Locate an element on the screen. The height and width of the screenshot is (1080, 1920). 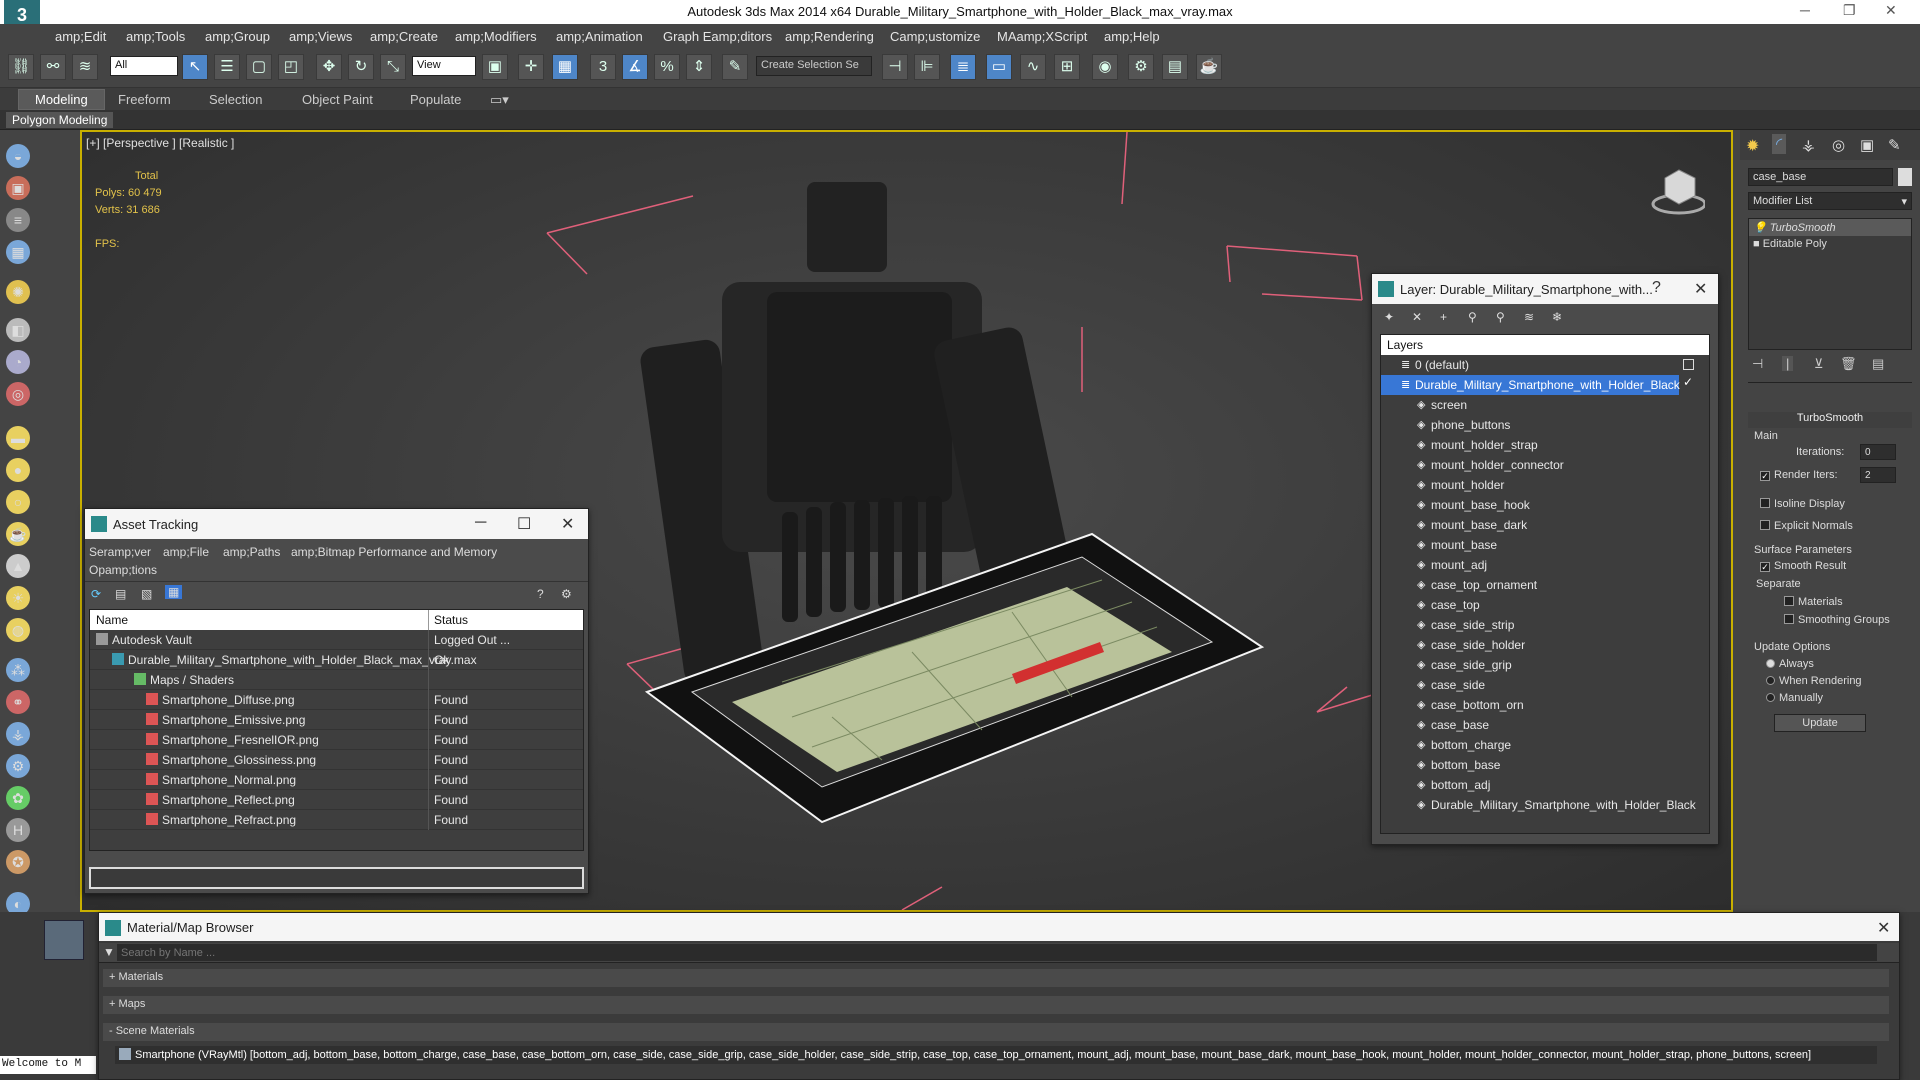
asset-row: Smartphone_Normal.png Found is located at coordinates (336, 780).